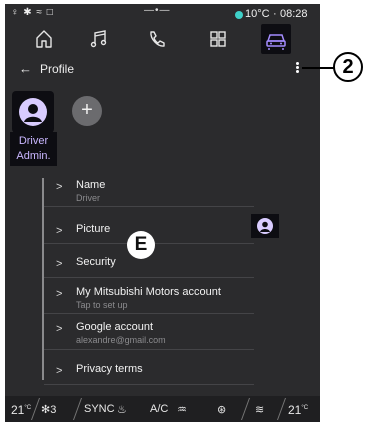 The width and height of the screenshot is (365, 422). What do you see at coordinates (93, 229) in the screenshot?
I see `list-item-title: Picture` at bounding box center [93, 229].